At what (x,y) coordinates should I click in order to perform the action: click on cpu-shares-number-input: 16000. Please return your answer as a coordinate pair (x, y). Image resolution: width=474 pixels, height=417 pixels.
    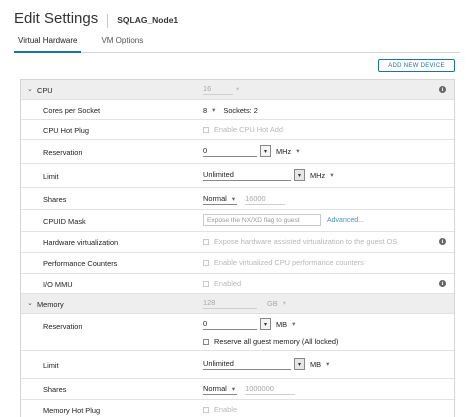
    Looking at the image, I should click on (265, 199).